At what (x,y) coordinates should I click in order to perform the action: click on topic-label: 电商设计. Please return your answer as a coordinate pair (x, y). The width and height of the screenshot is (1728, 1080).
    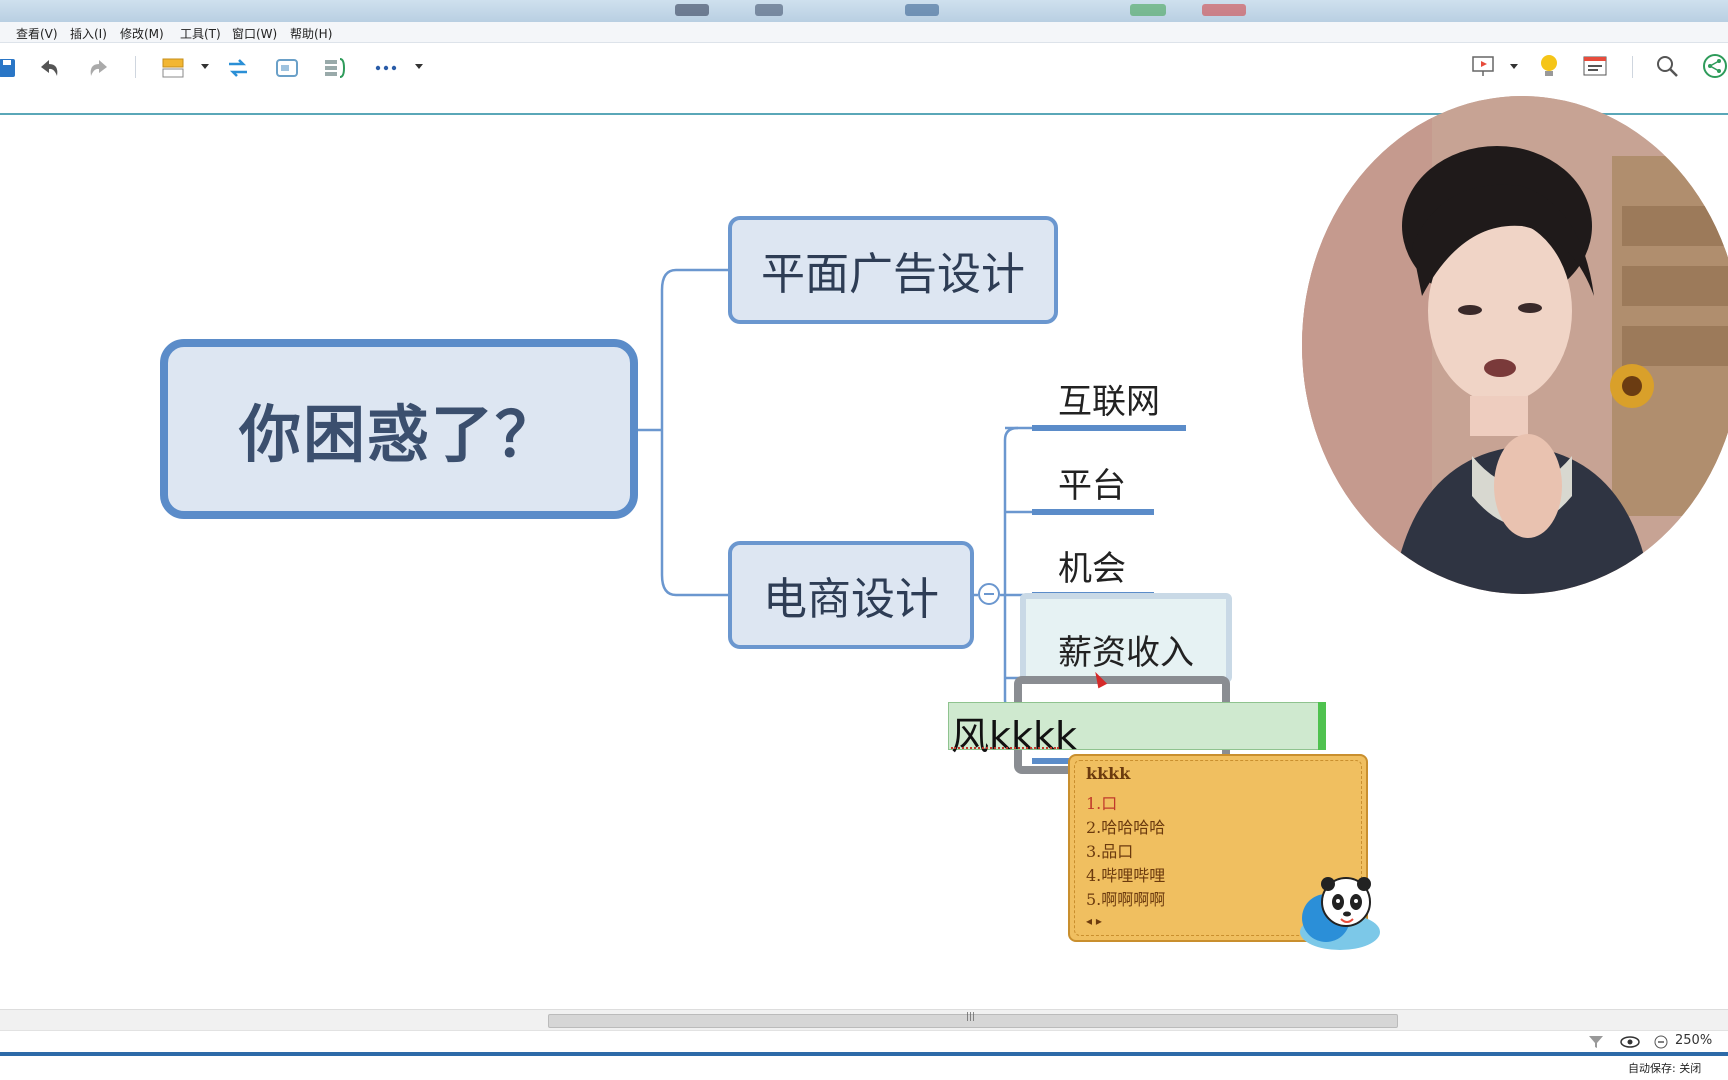
    Looking at the image, I should click on (851, 599).